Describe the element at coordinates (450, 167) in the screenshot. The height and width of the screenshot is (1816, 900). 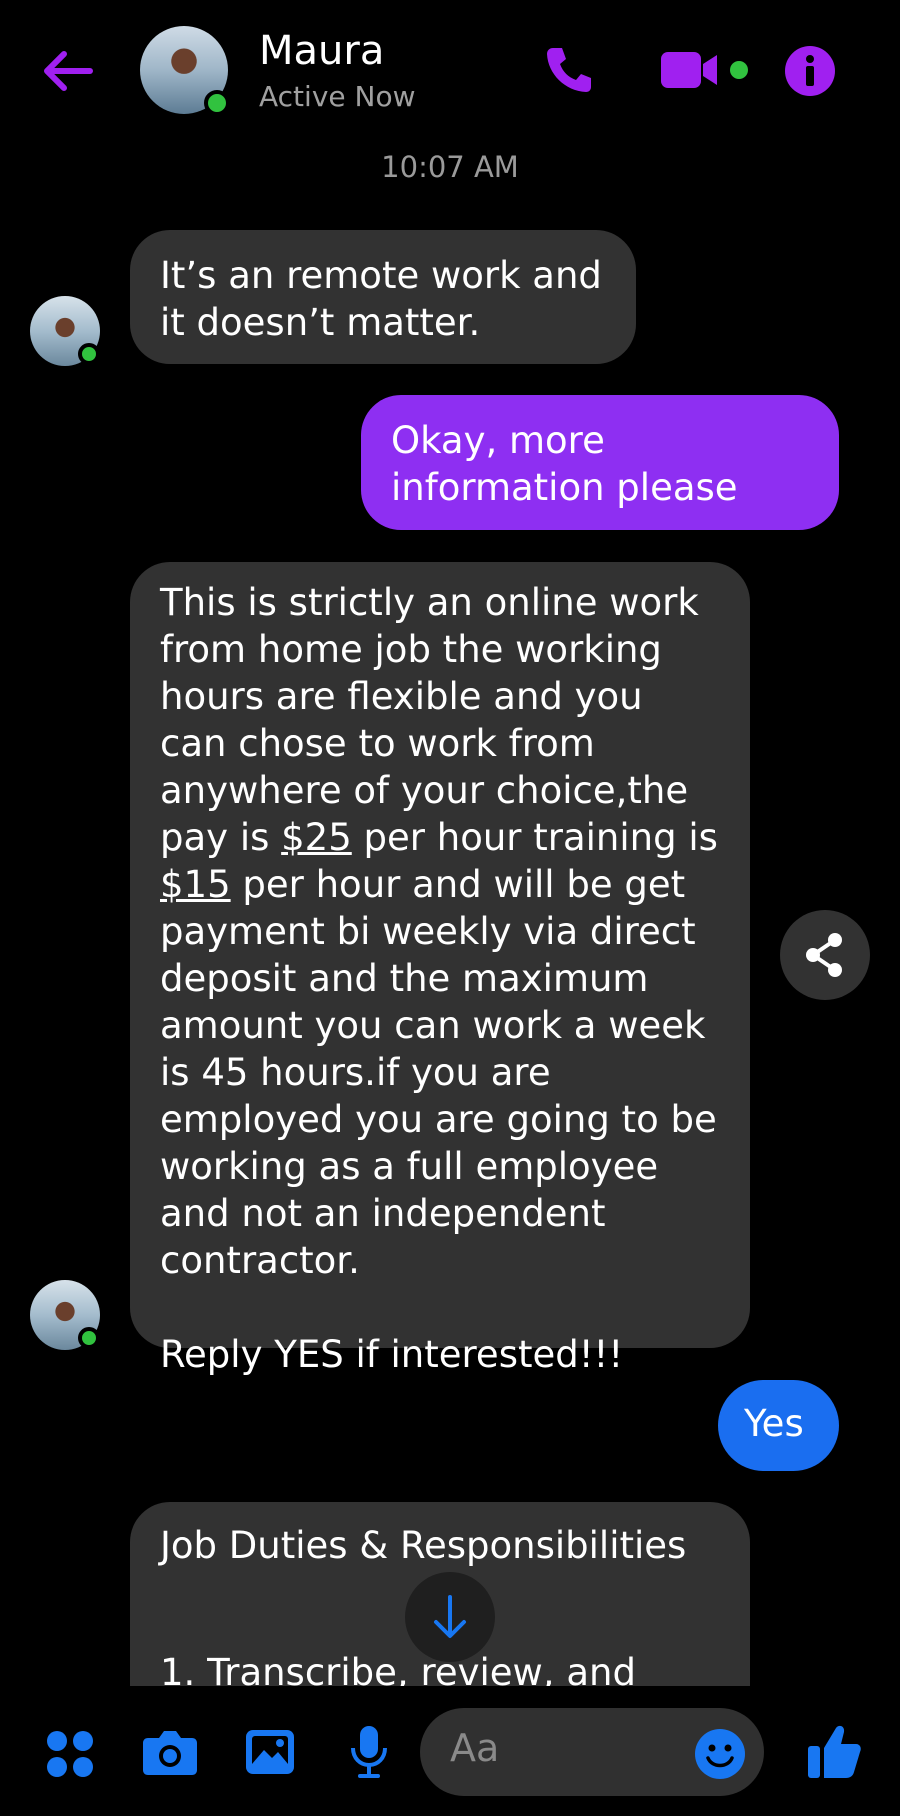
I see `message-timestamp: 10:07 AM` at that location.